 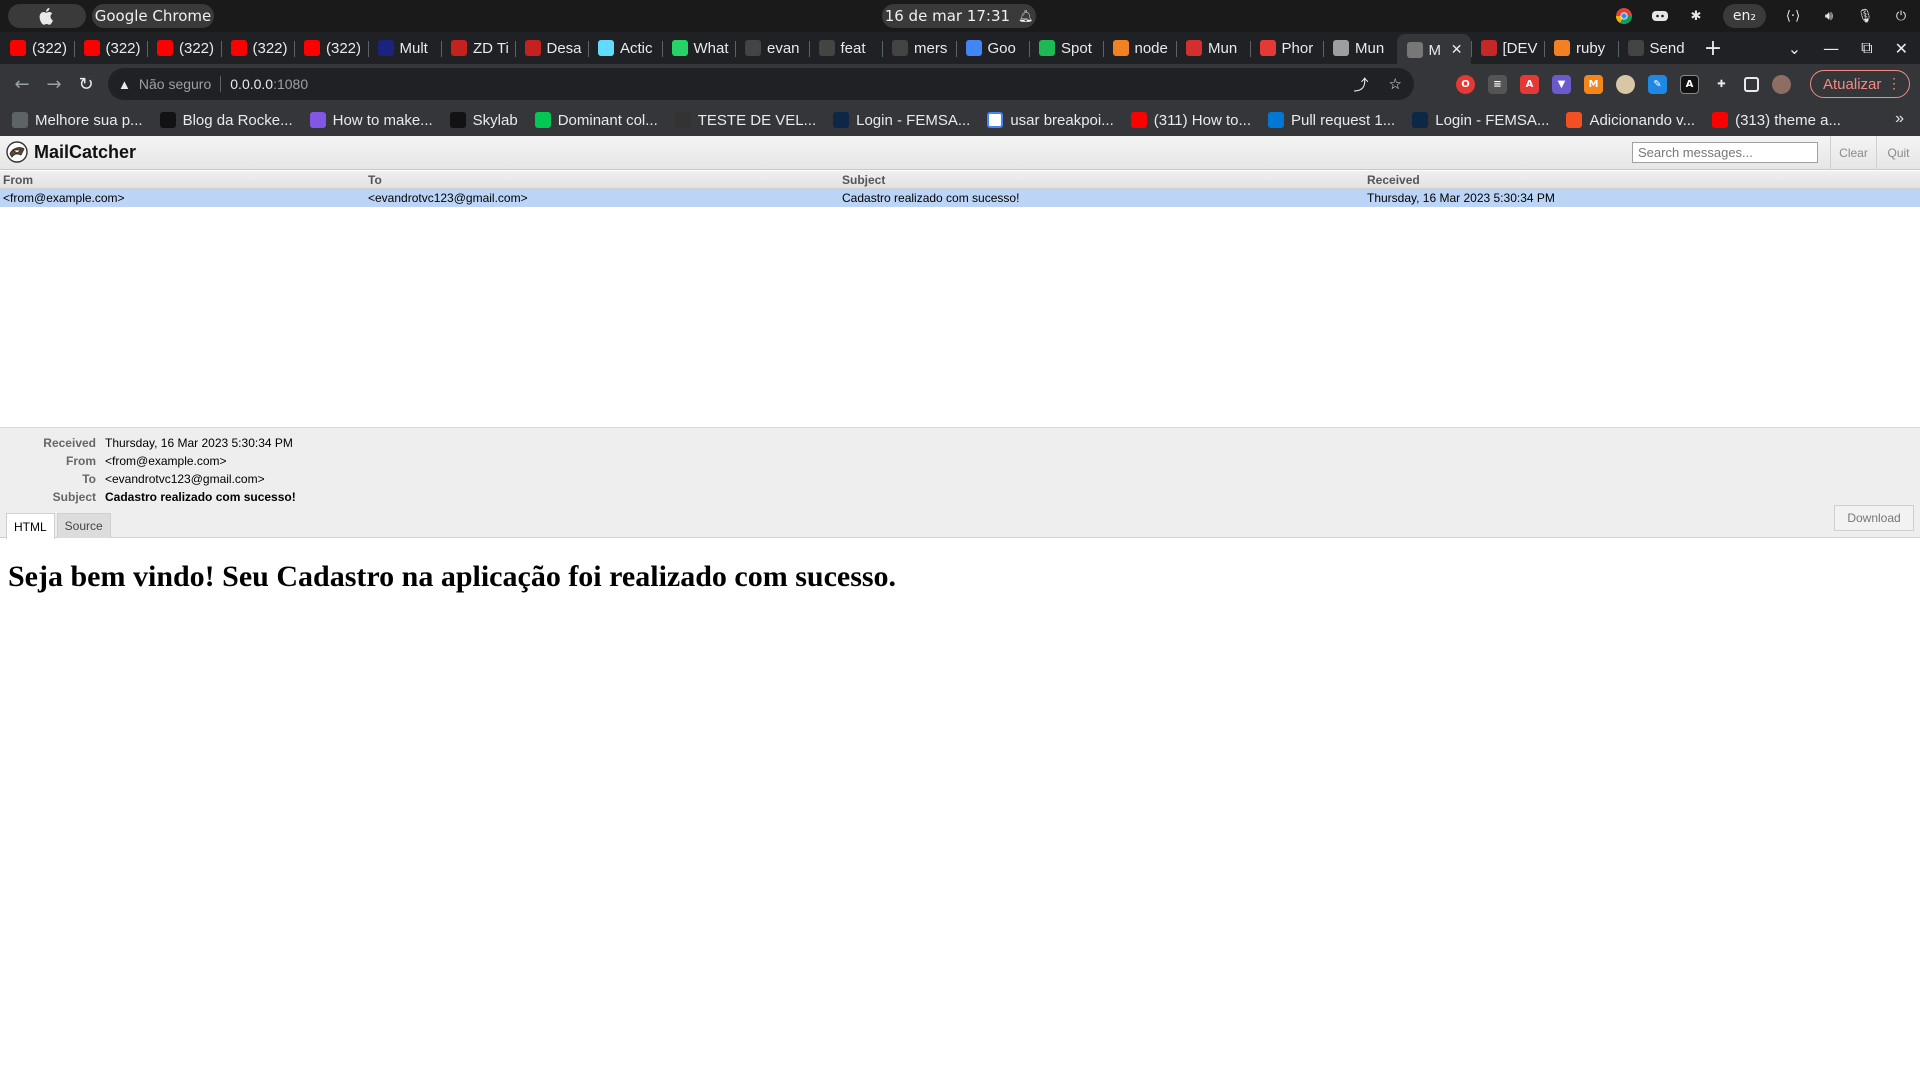 What do you see at coordinates (1561, 84) in the screenshot?
I see `shield-extension-icon: ▼` at bounding box center [1561, 84].